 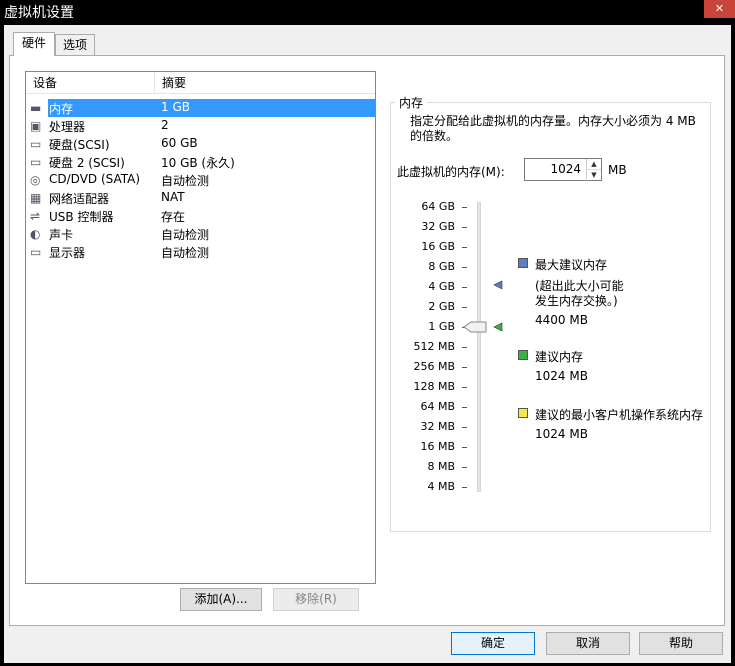 I want to click on device-row: ▬ 内存 1 GB, so click(x=200, y=108).